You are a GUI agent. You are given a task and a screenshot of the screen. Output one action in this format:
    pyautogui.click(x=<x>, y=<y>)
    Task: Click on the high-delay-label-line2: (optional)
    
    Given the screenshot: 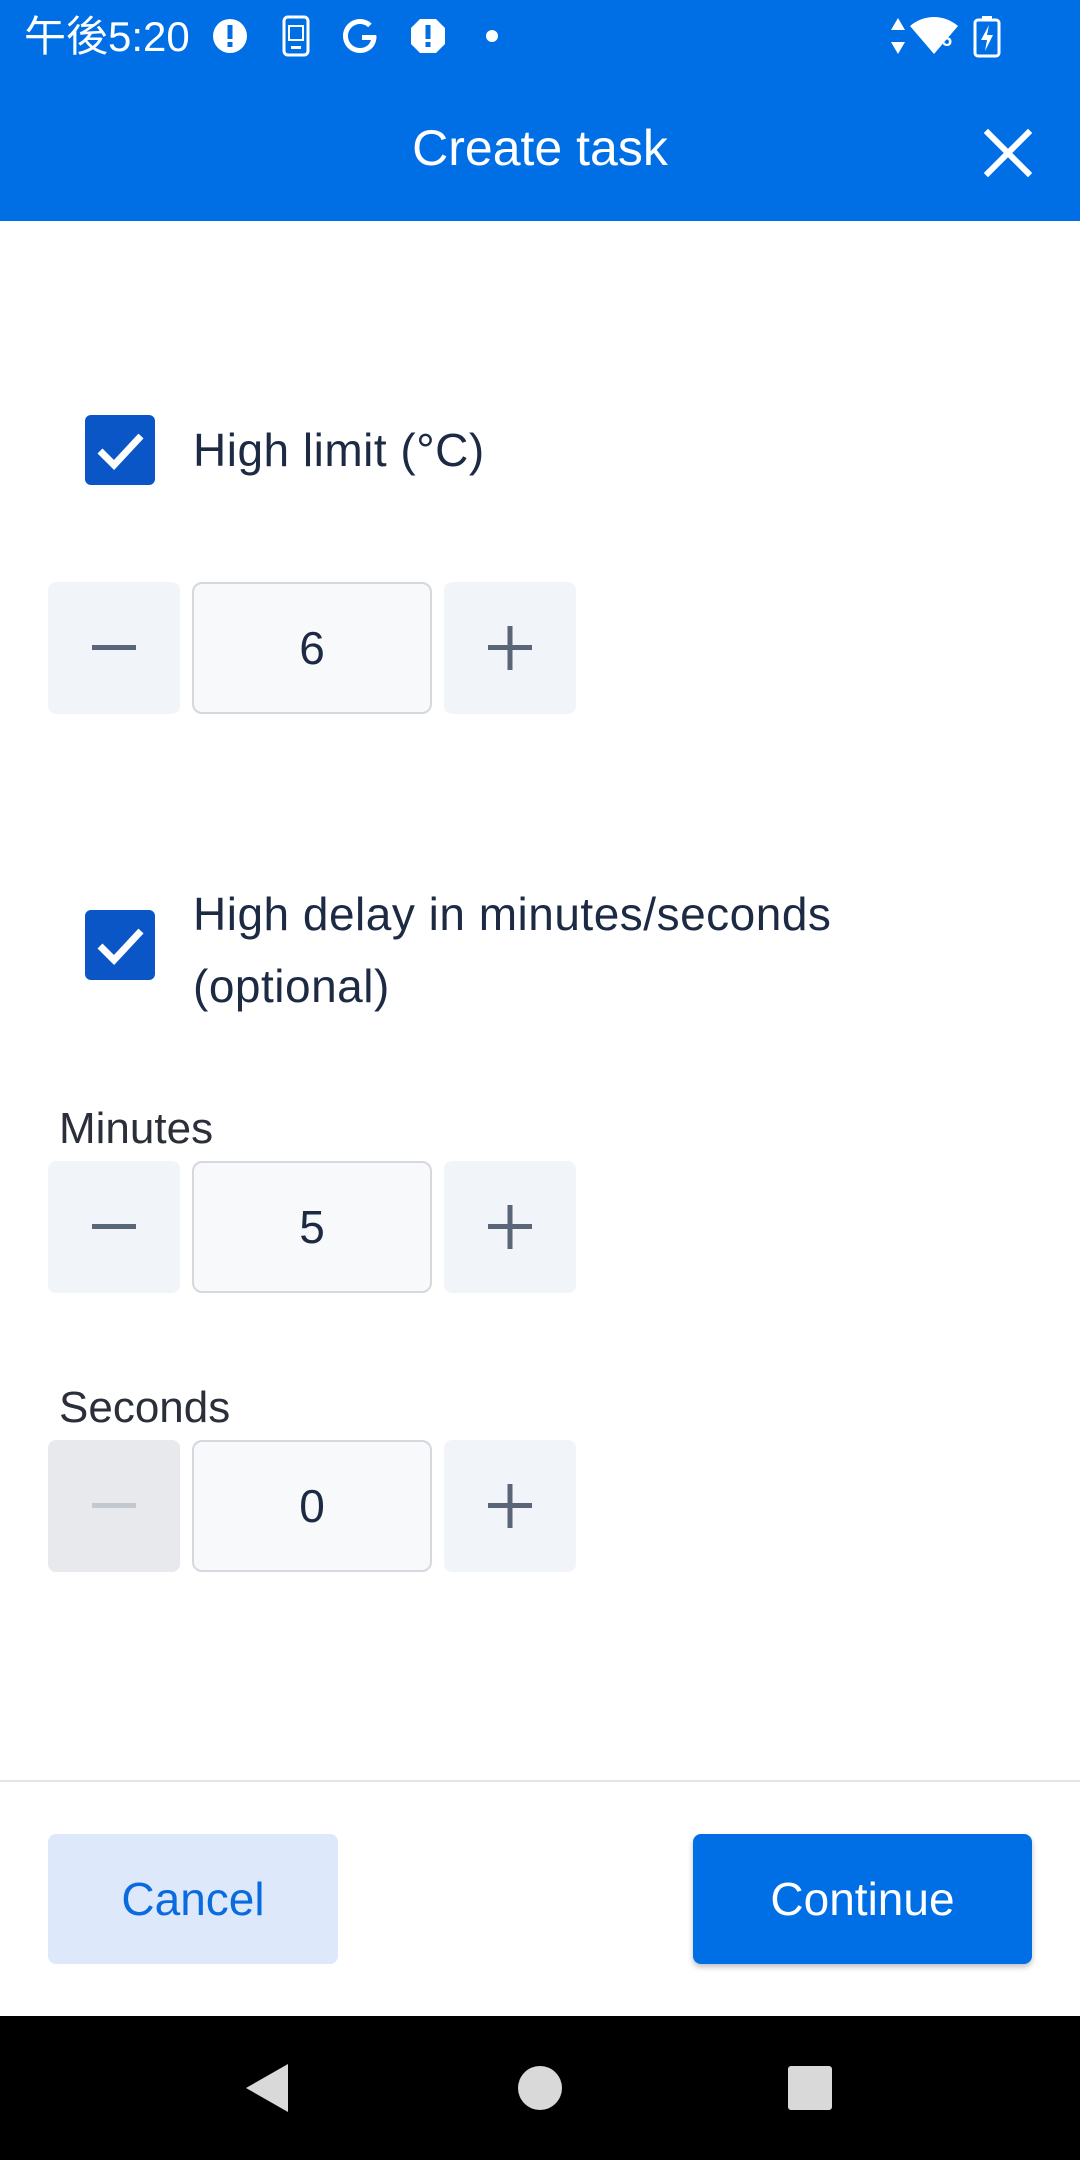 What is the action you would take?
    pyautogui.click(x=291, y=986)
    